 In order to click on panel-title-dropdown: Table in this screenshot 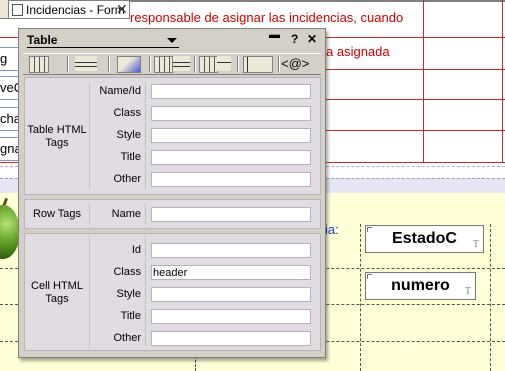, I will do `click(103, 40)`.